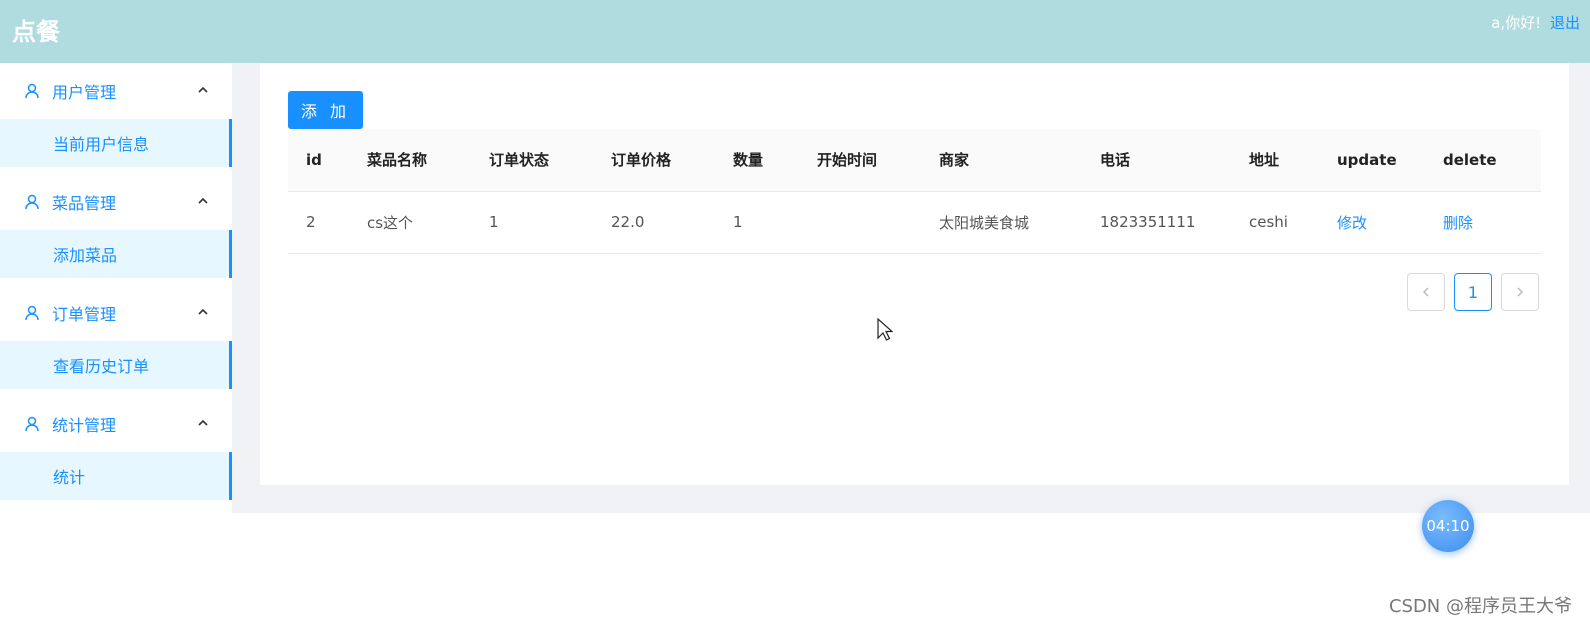  I want to click on app-title: 点餐, so click(36, 32).